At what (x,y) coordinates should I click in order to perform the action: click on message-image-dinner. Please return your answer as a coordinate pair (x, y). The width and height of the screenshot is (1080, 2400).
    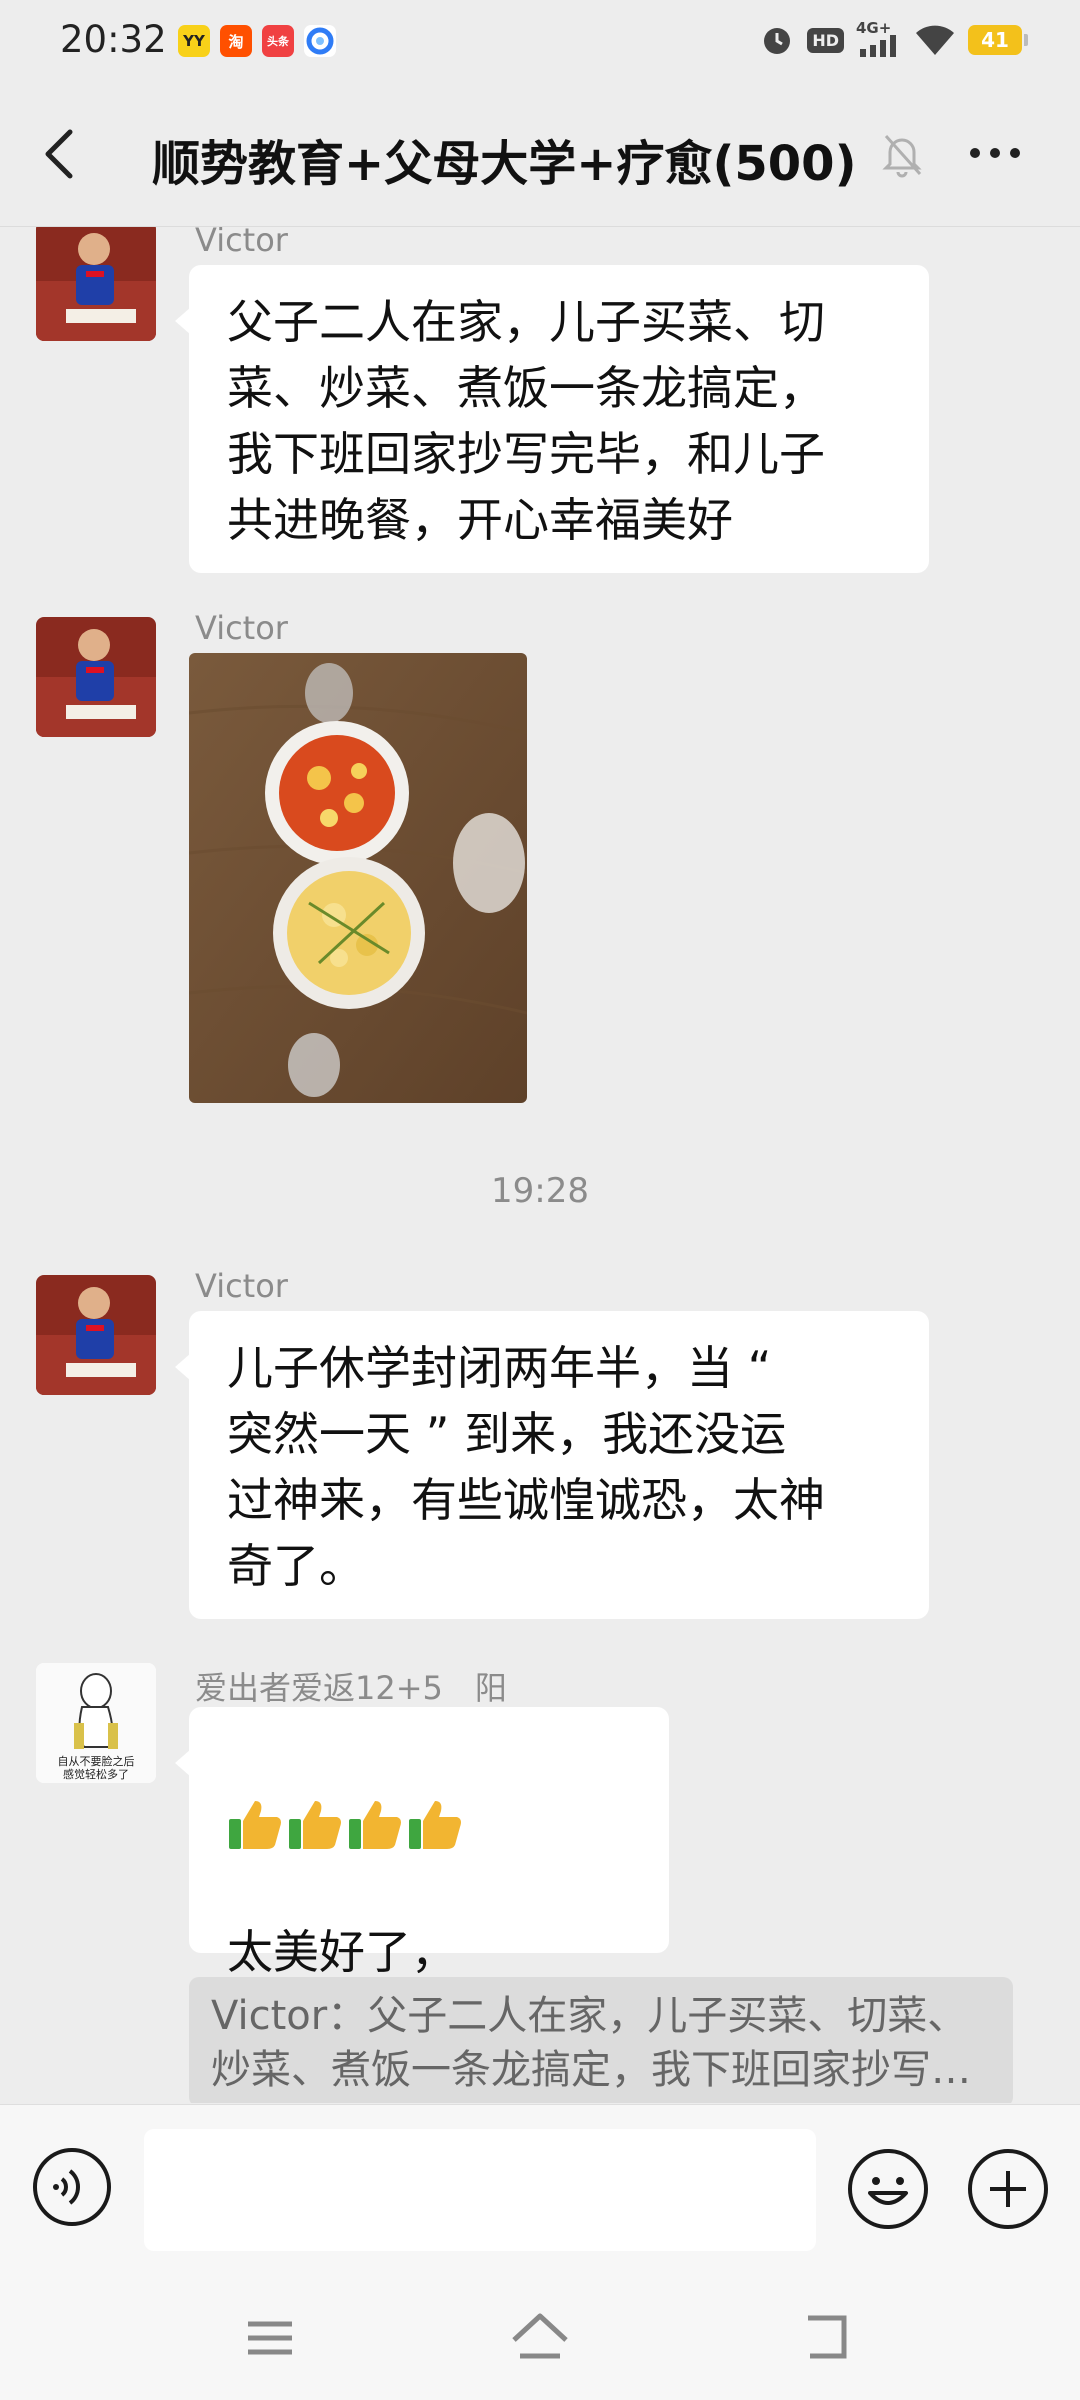
    Looking at the image, I should click on (358, 878).